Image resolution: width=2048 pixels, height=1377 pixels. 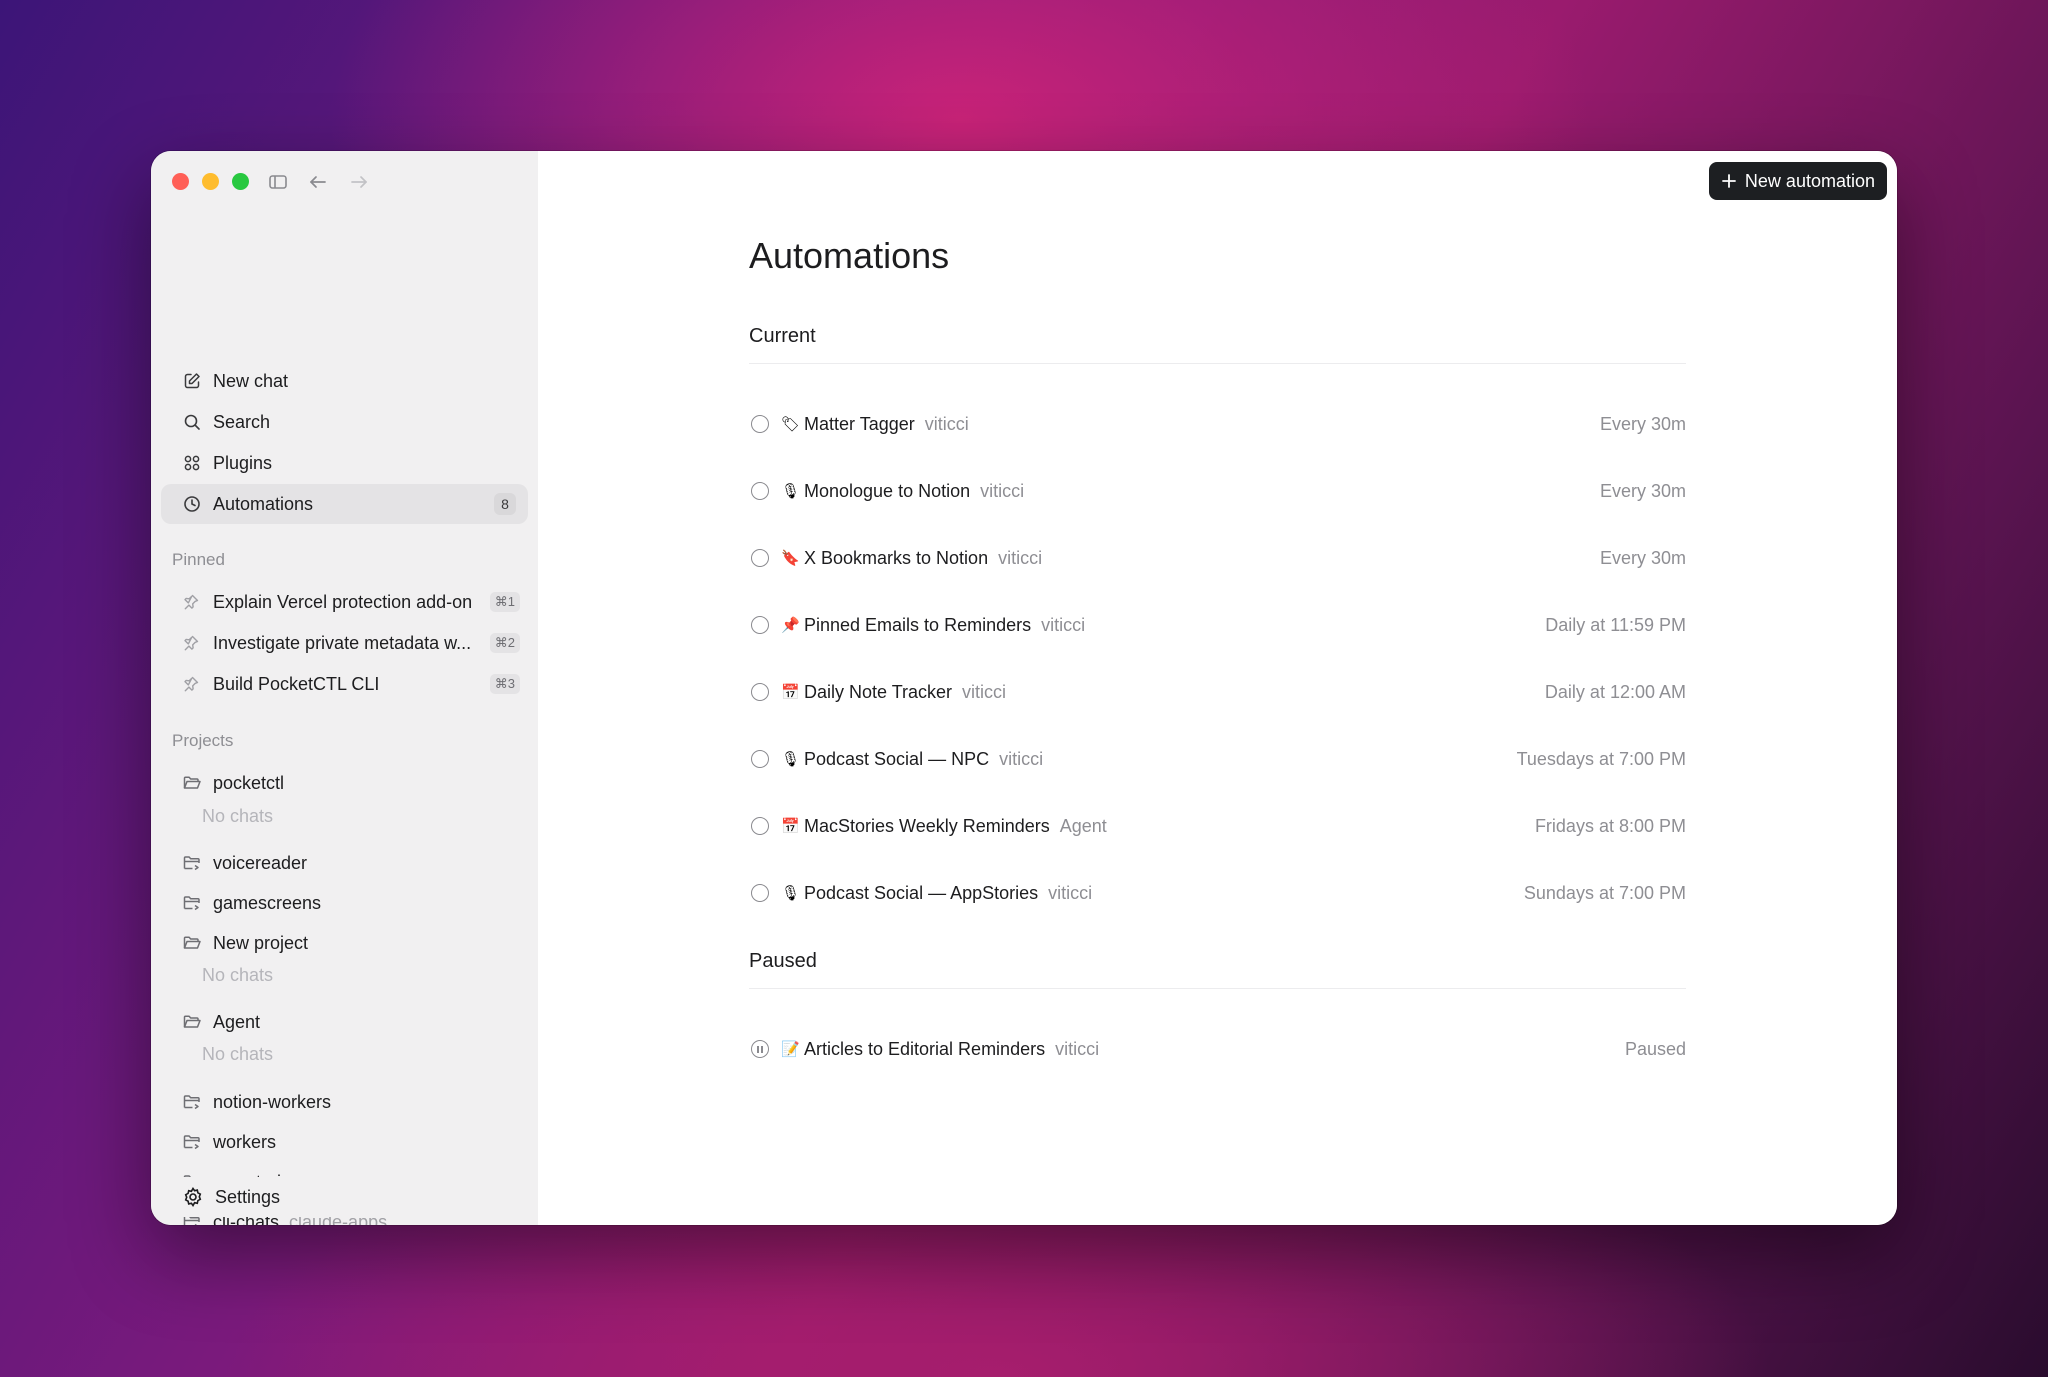 I want to click on gear-icon, so click(x=193, y=1197).